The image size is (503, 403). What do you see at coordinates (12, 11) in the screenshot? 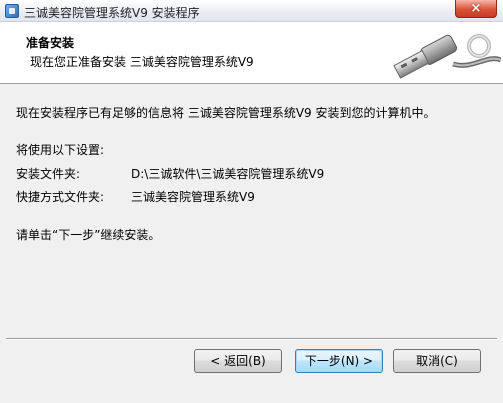
I see `installer-app-icon` at bounding box center [12, 11].